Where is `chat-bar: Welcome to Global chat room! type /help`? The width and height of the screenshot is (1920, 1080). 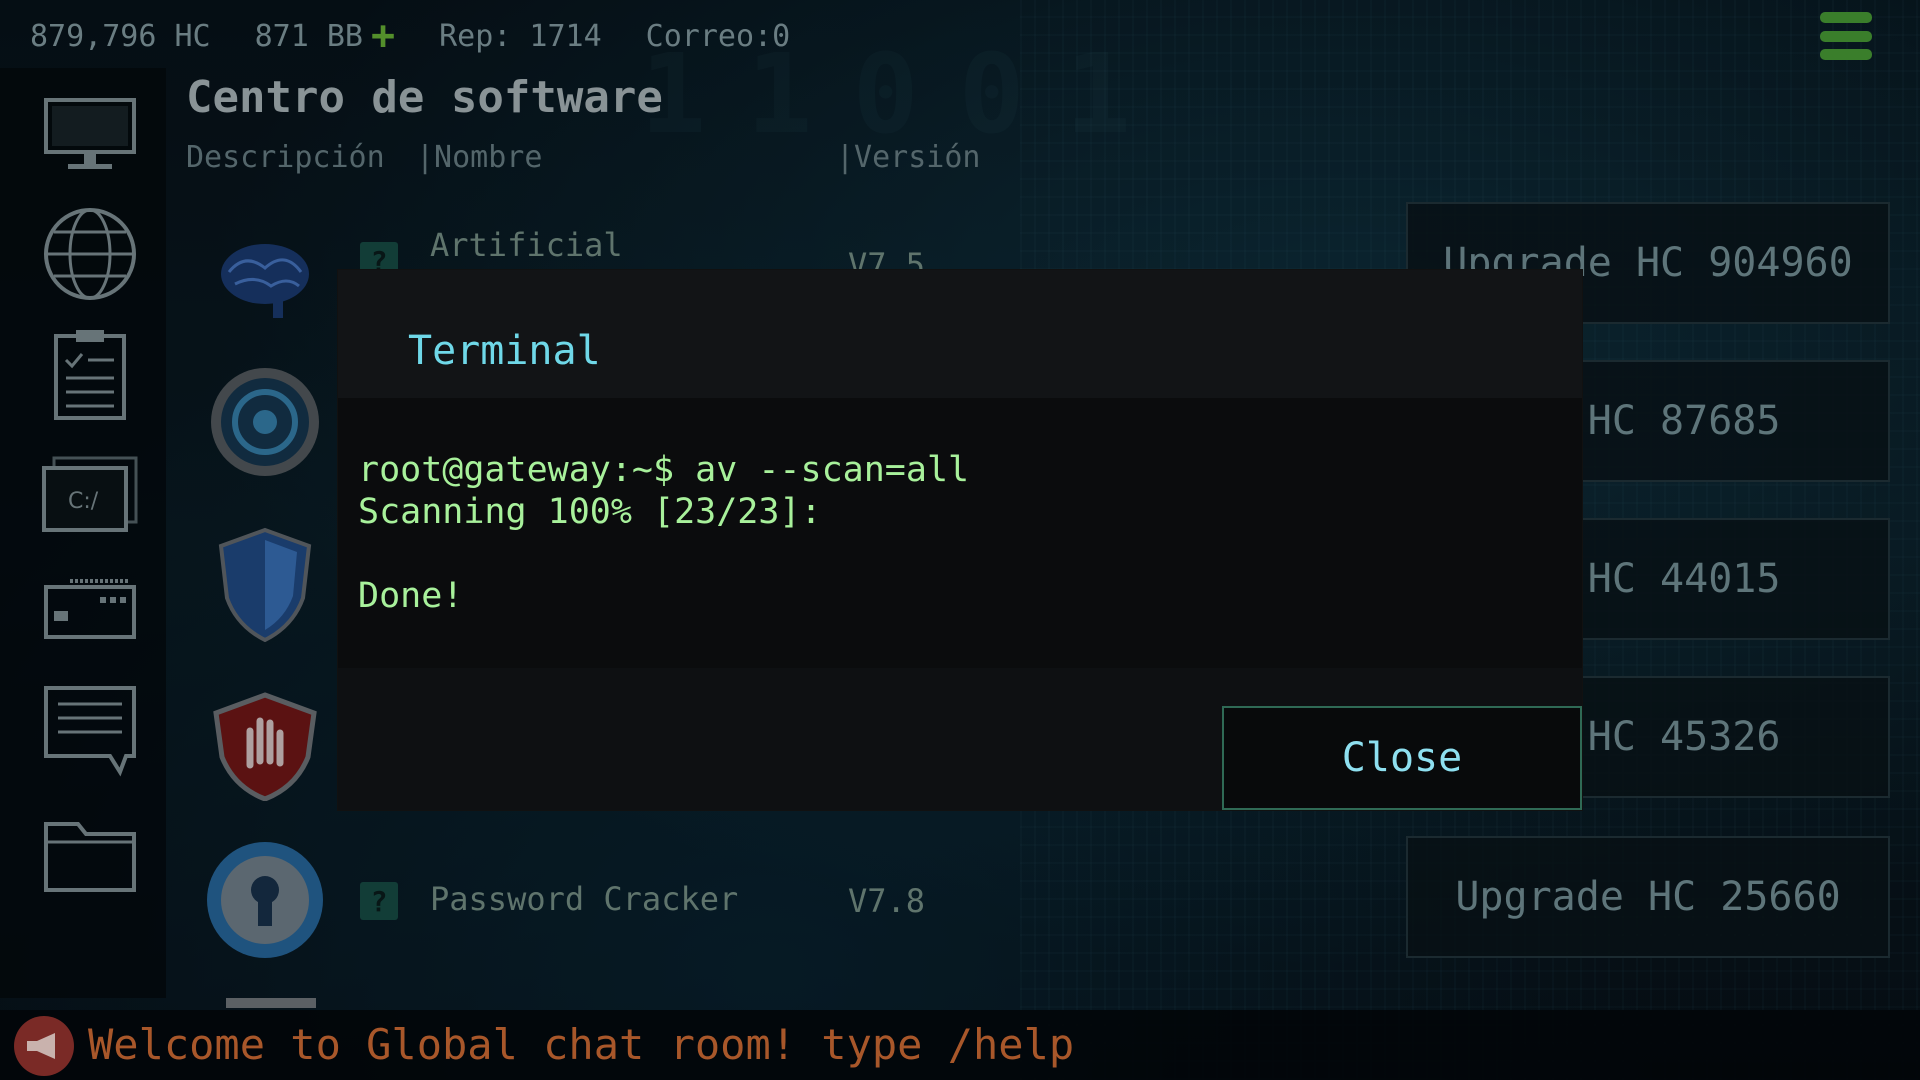 chat-bar: Welcome to Global chat room! type /help is located at coordinates (960, 1045).